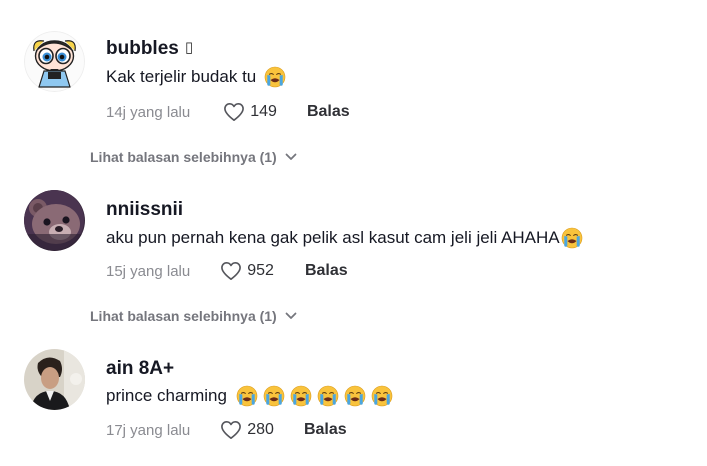  What do you see at coordinates (260, 270) in the screenshot?
I see `like-count: 952` at bounding box center [260, 270].